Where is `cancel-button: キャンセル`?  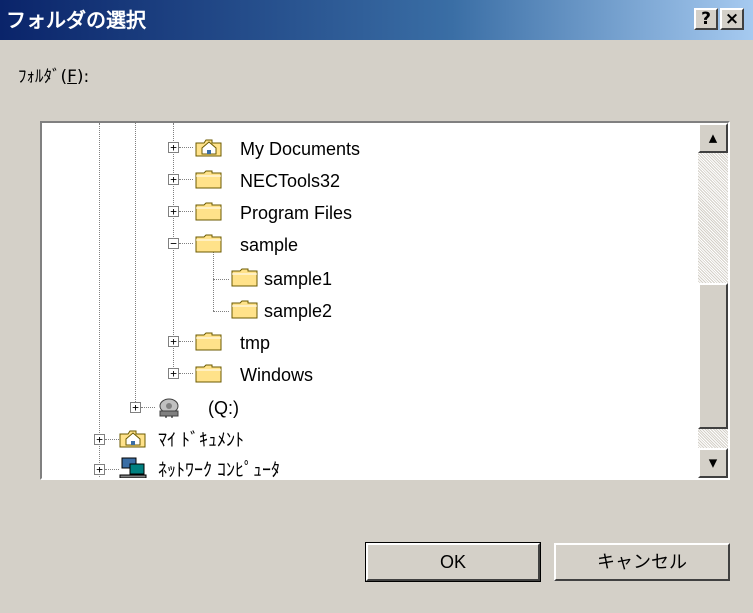 cancel-button: キャンセル is located at coordinates (642, 562).